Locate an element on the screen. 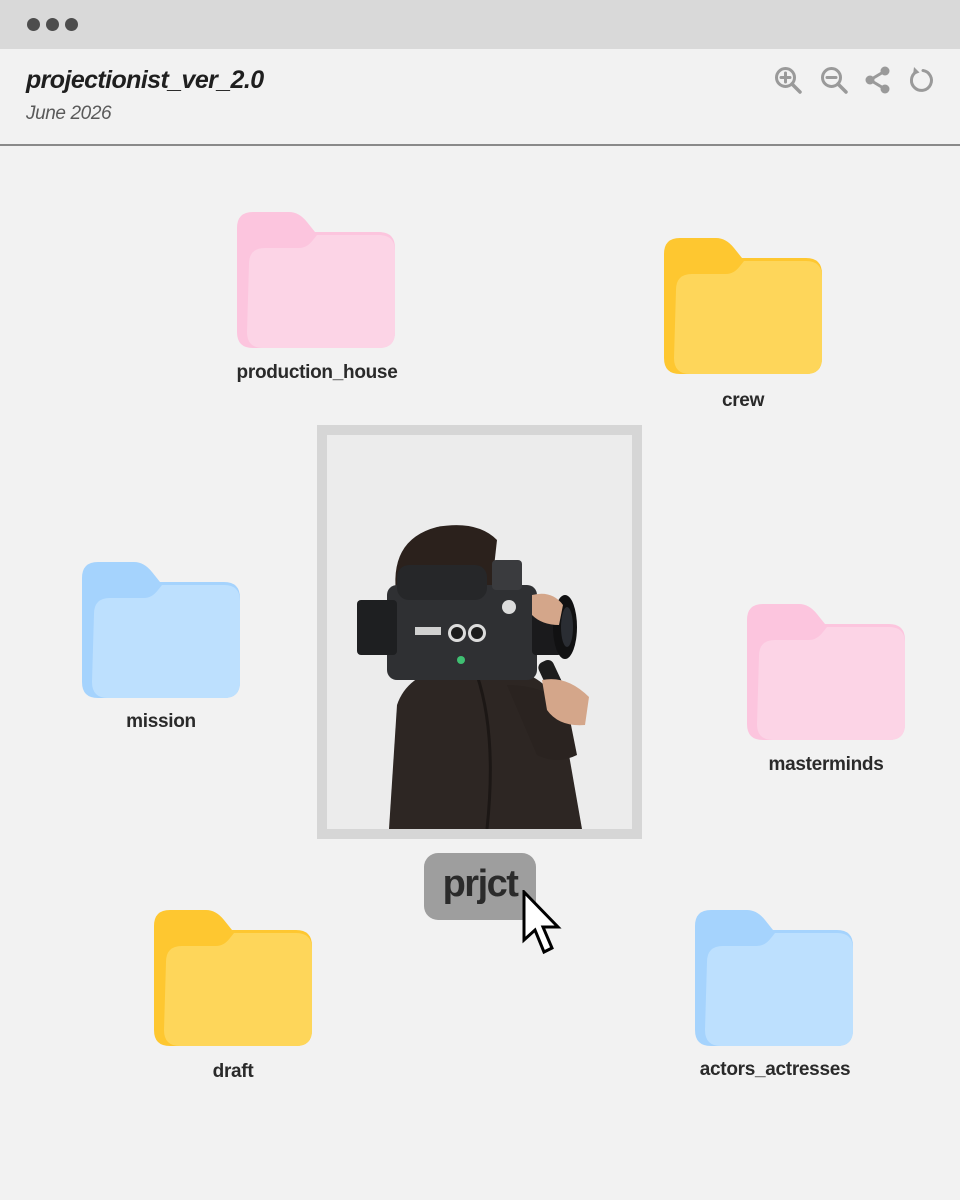 The image size is (960, 1200). window-title: projectionist_ver_2.0 is located at coordinates (145, 80).